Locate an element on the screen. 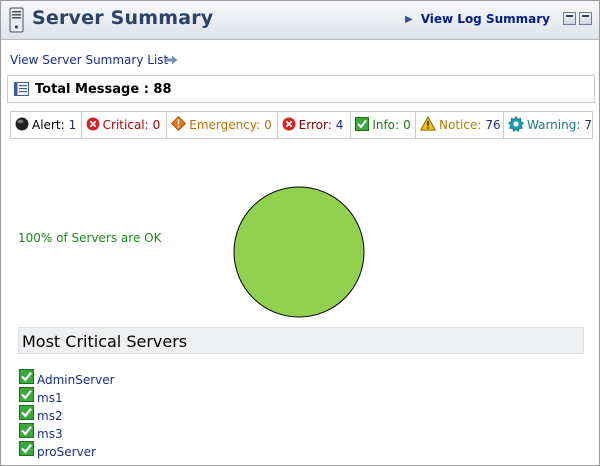  count-critical: Critical: 0 is located at coordinates (125, 125).